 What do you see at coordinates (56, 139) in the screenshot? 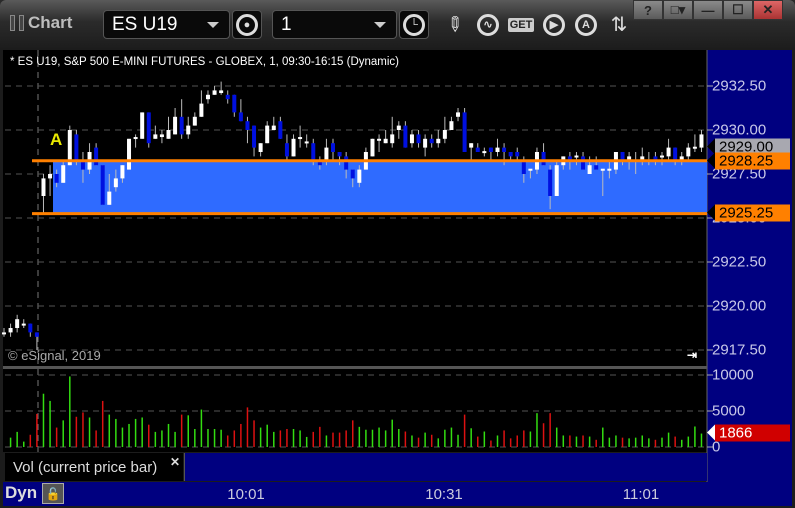
I see `annotation-label: A` at bounding box center [56, 139].